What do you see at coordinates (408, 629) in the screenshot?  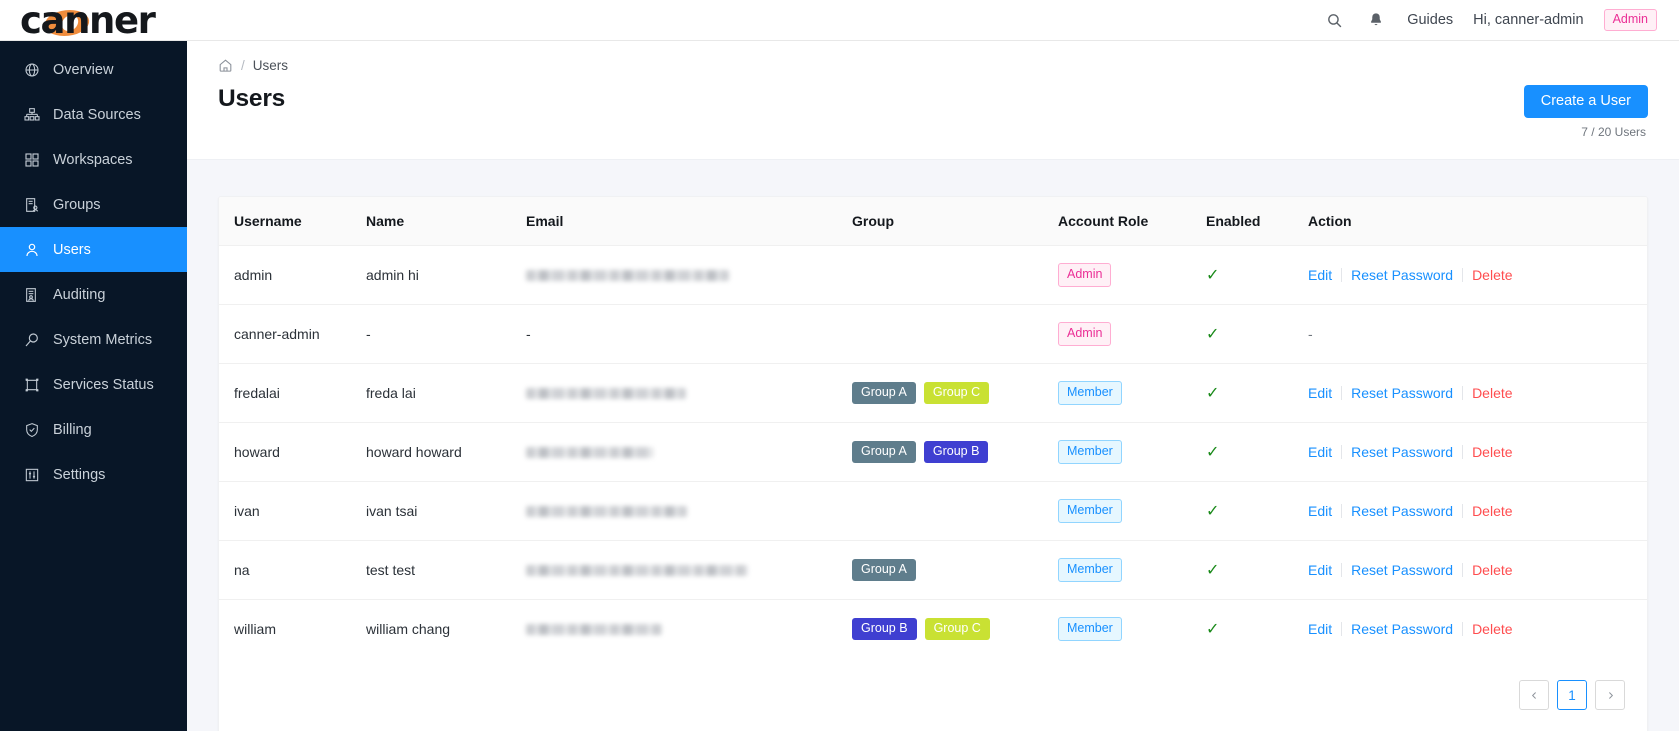 I see `cell-name: william chang` at bounding box center [408, 629].